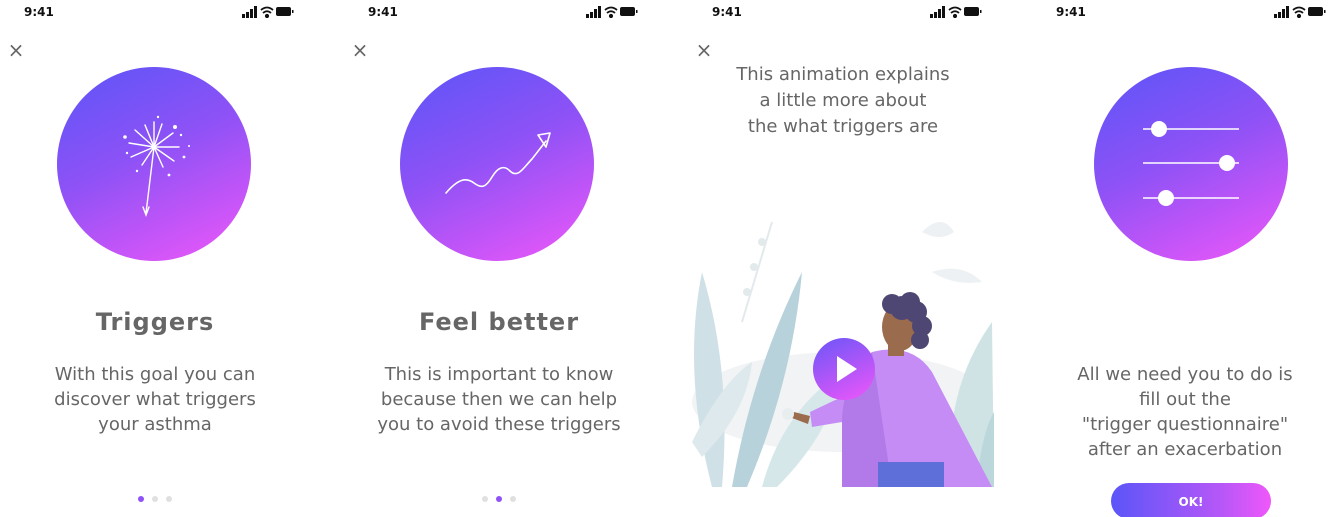 Image resolution: width=1338 pixels, height=517 pixels. Describe the element at coordinates (499, 322) in the screenshot. I see `screen-title: Feel better` at that location.